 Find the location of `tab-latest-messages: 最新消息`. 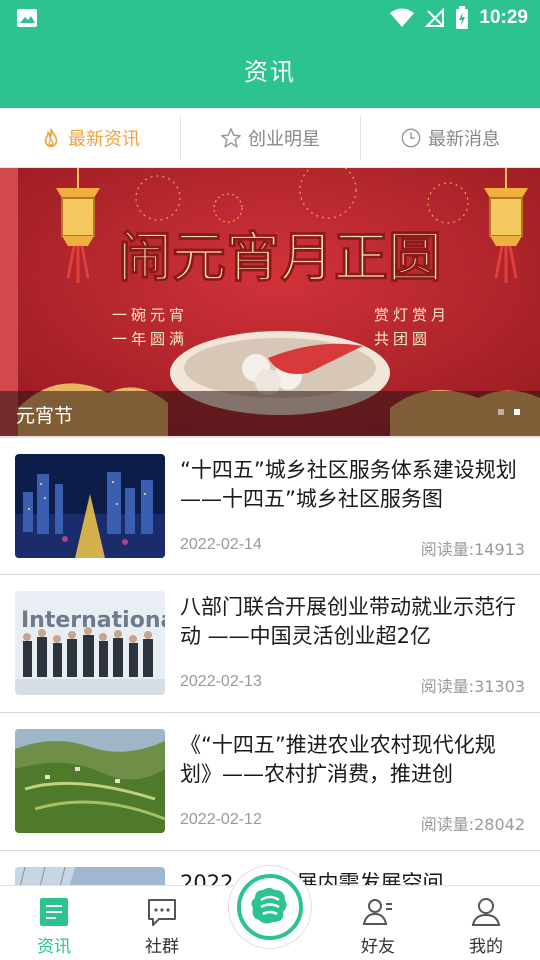

tab-latest-messages: 最新消息 is located at coordinates (450, 137).